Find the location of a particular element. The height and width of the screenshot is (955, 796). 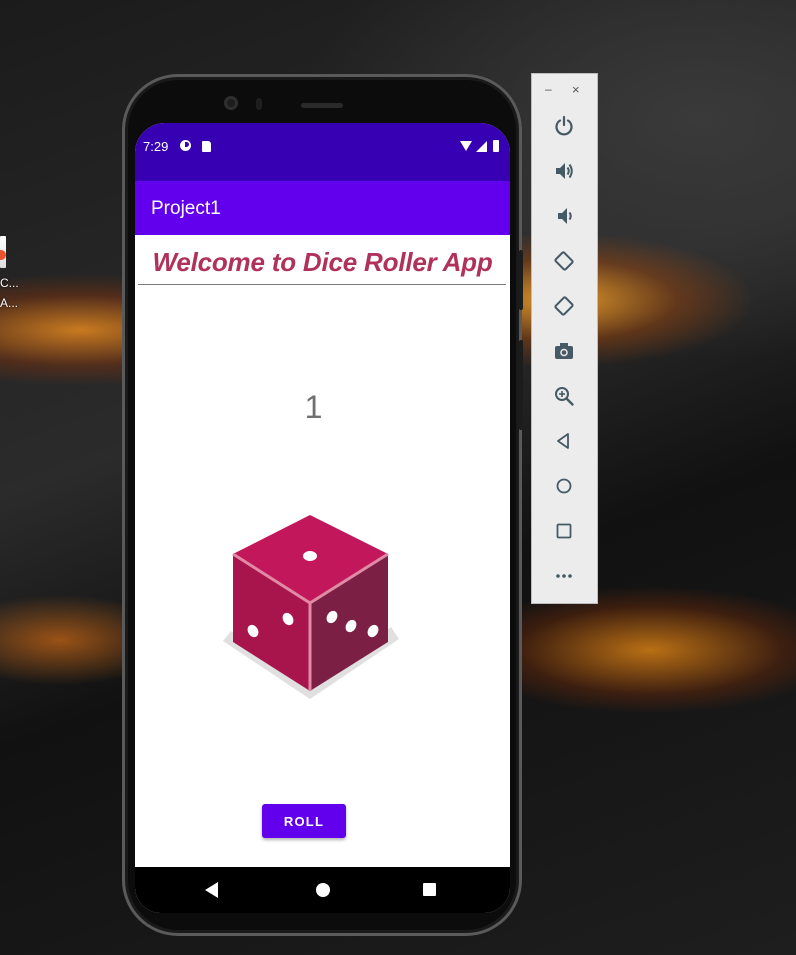

app-bar: Project1 is located at coordinates (322, 208).